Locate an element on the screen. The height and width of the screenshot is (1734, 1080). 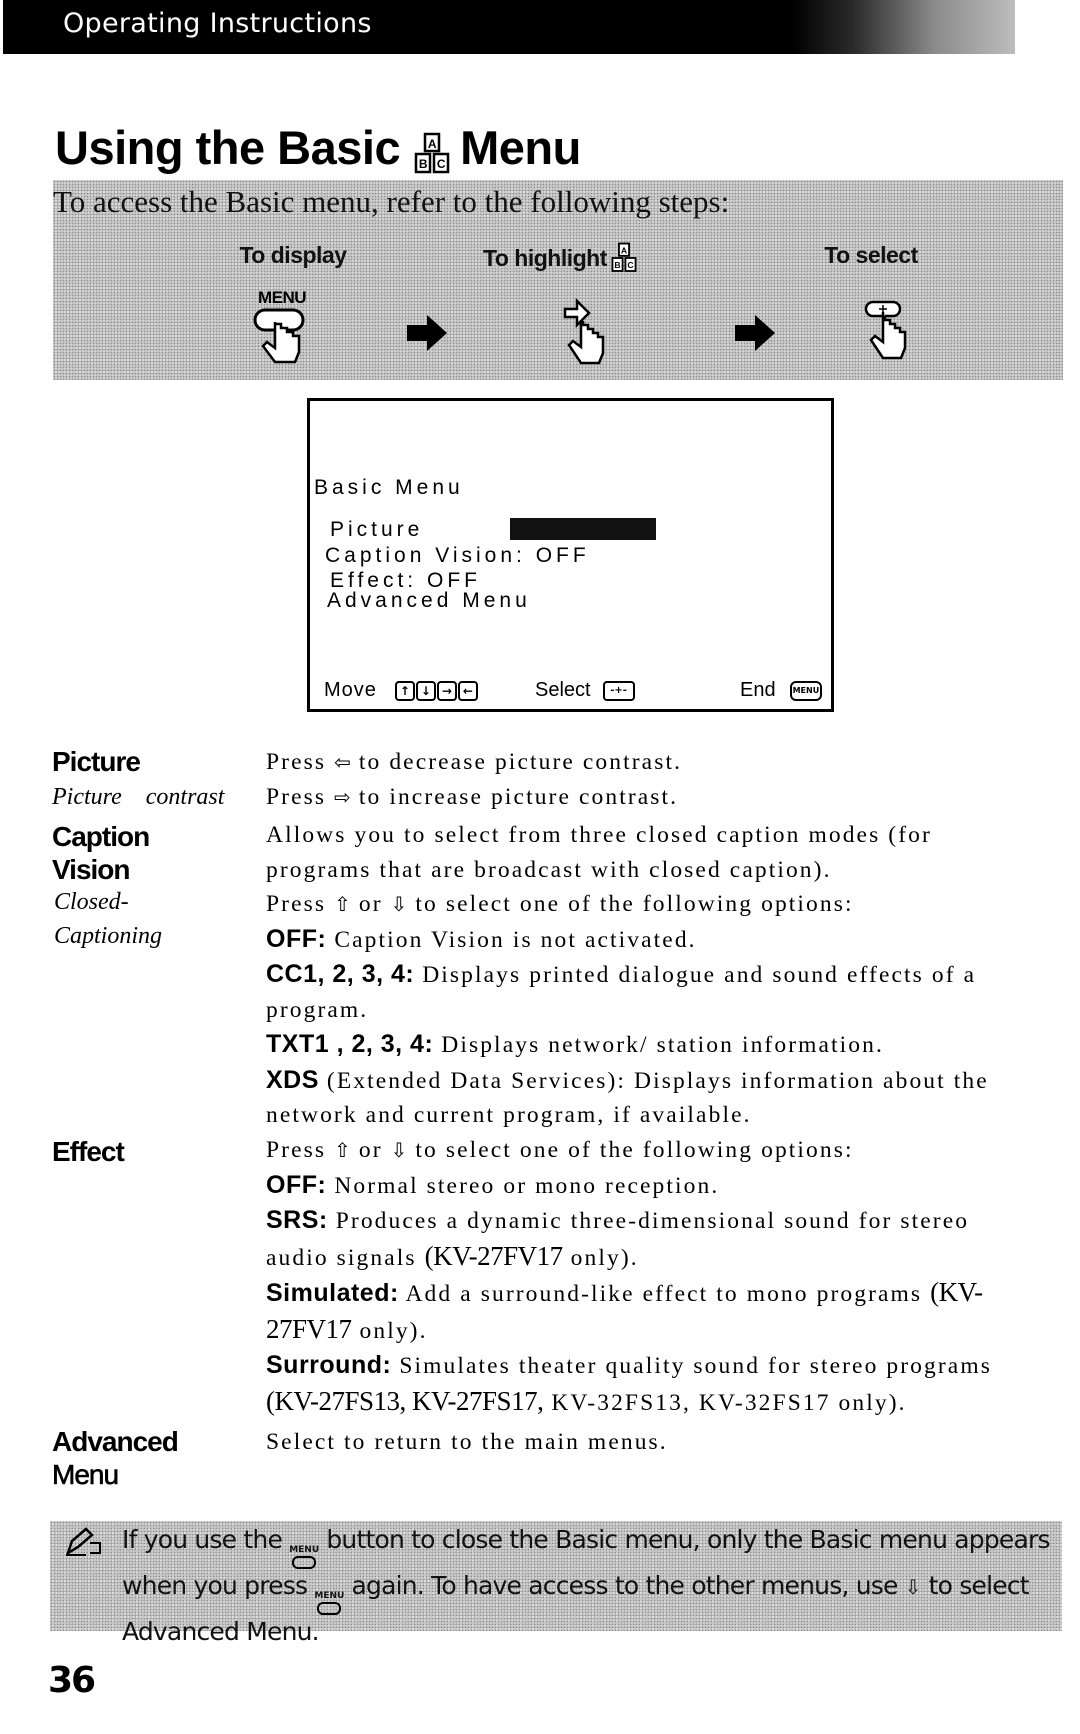
option-models: (KV-27FV17 is located at coordinates (494, 1255).